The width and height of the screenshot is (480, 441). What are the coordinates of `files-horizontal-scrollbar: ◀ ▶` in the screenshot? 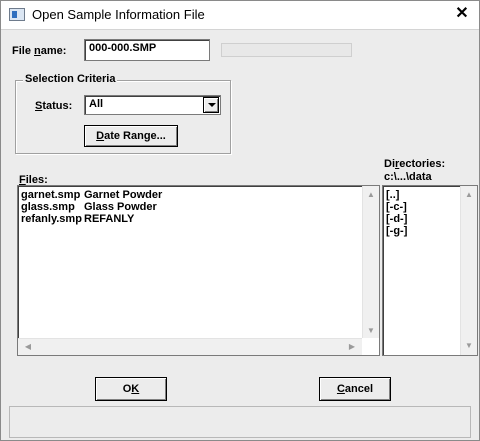 It's located at (190, 346).